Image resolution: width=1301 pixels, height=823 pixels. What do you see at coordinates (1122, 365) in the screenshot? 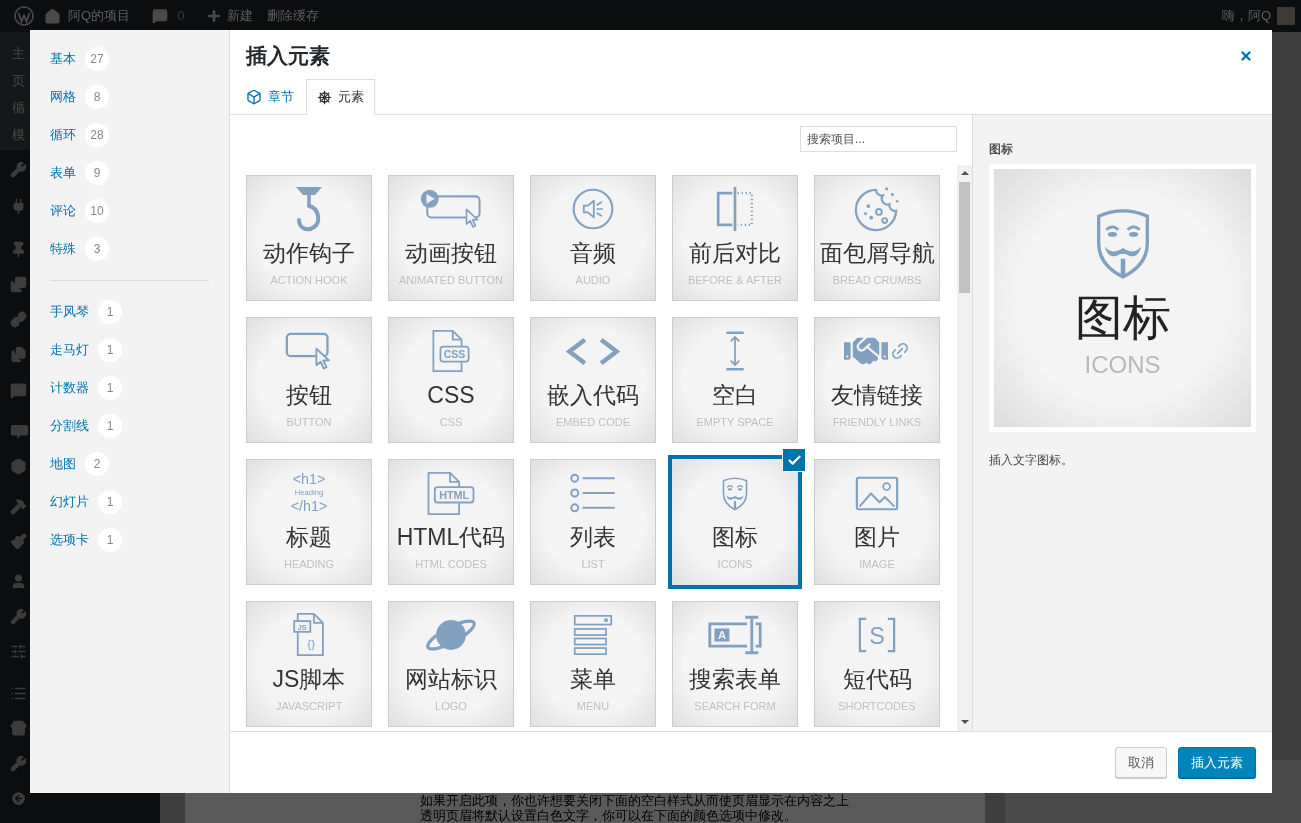
I see `preview-subtitle: ICONS` at bounding box center [1122, 365].